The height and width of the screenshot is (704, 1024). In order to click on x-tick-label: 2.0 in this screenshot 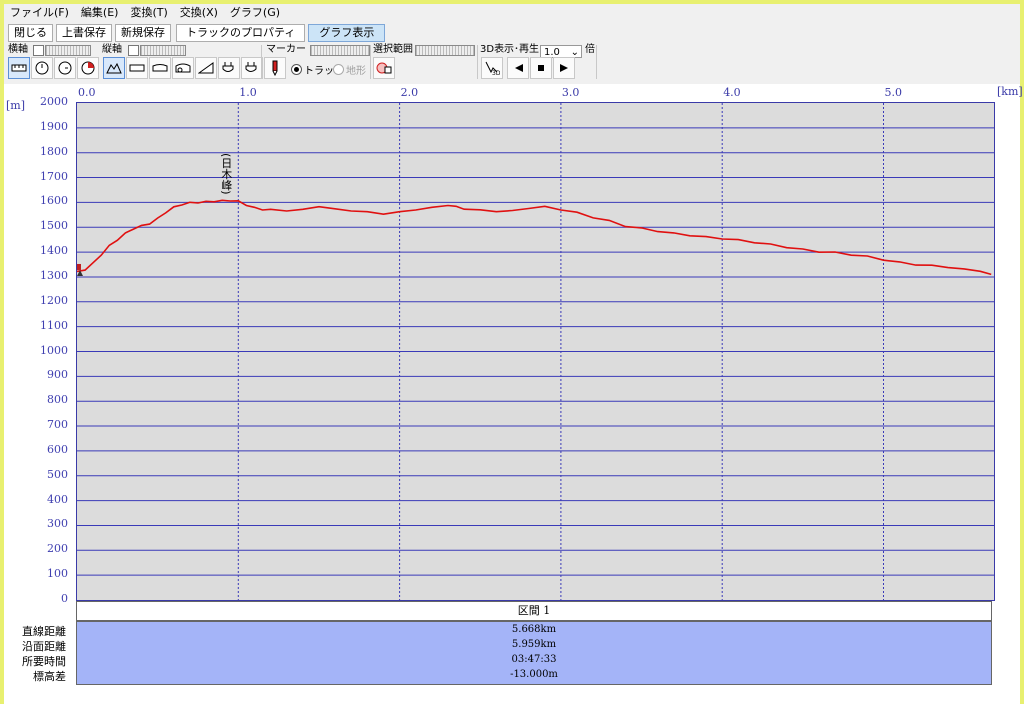, I will do `click(409, 92)`.